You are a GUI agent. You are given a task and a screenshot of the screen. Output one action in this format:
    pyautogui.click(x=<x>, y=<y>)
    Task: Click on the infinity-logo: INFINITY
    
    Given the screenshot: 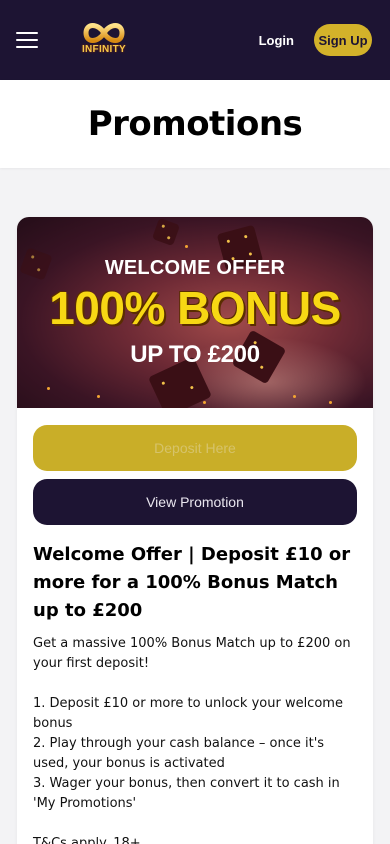 What is the action you would take?
    pyautogui.click(x=104, y=40)
    